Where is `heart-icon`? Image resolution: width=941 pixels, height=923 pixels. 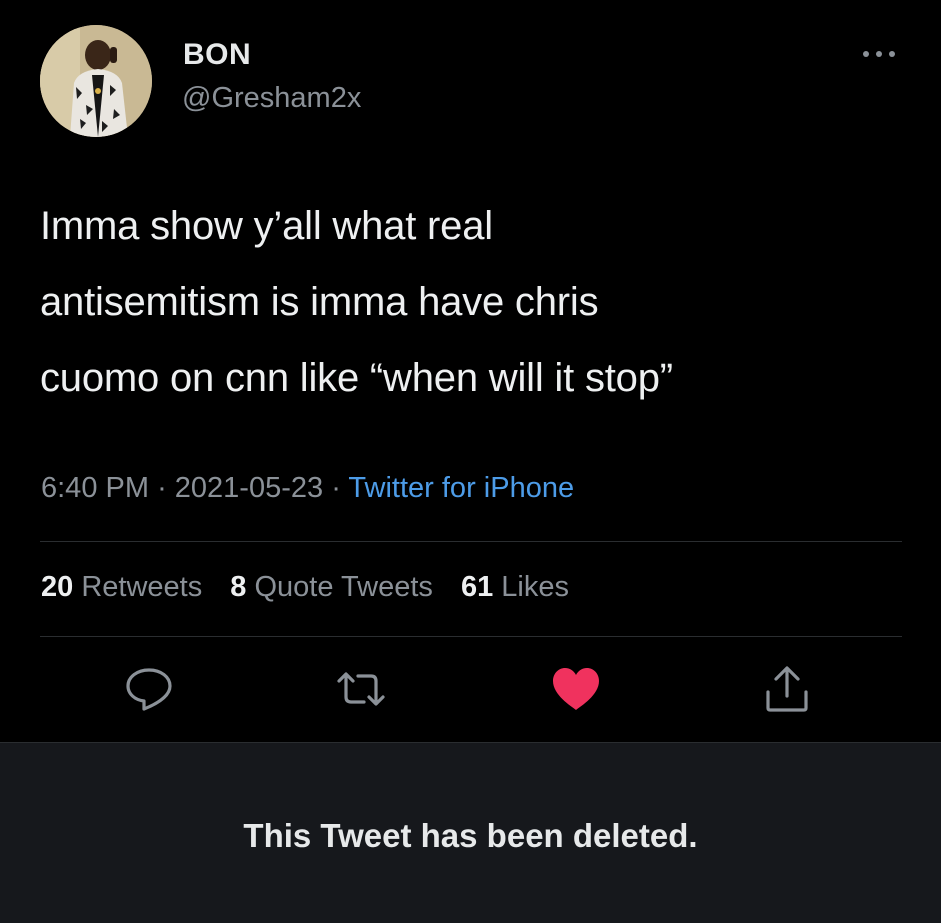
heart-icon is located at coordinates (576, 689).